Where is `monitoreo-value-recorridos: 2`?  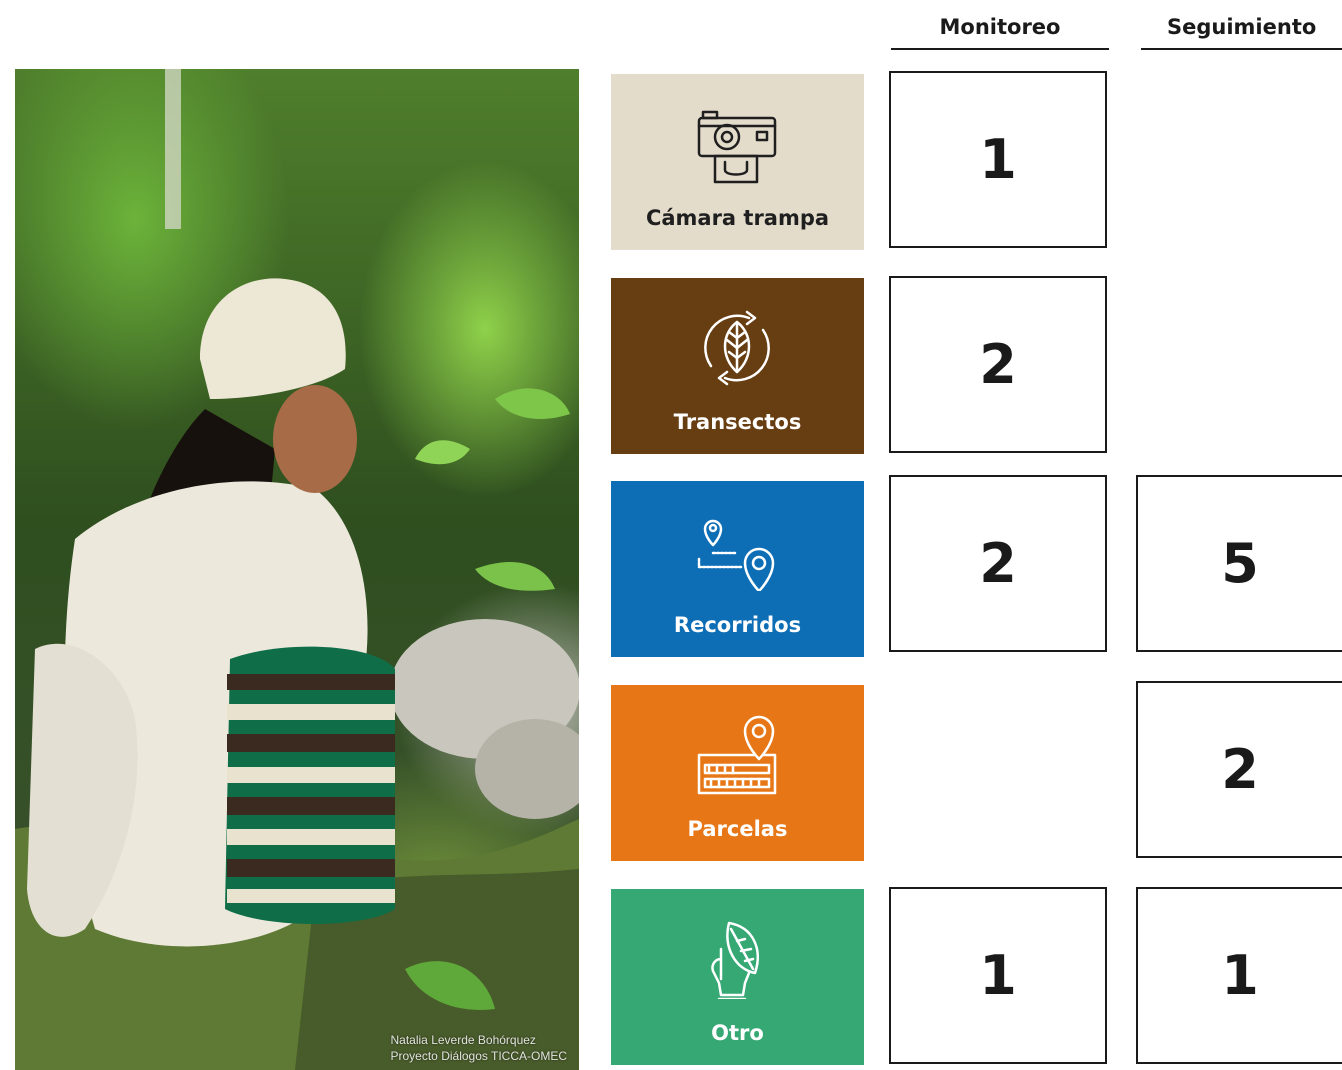
monitoreo-value-recorridos: 2 is located at coordinates (998, 563).